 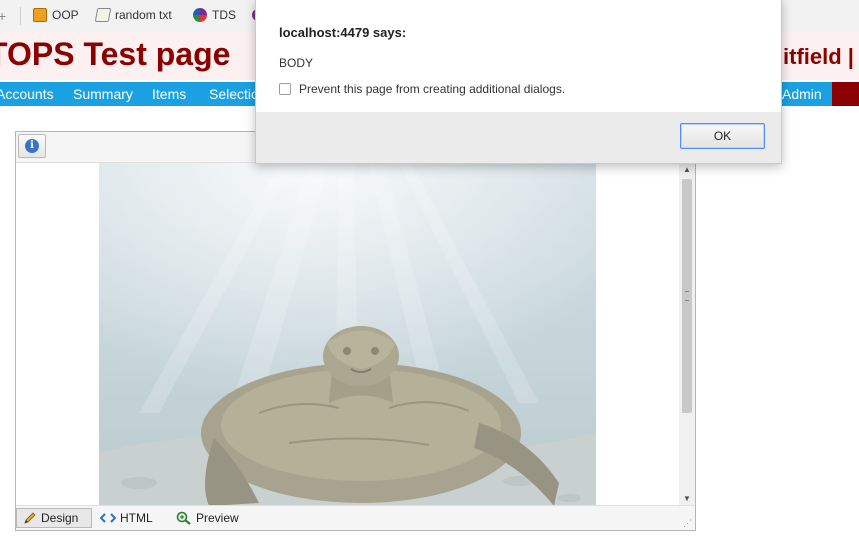 I want to click on magnifier-icon, so click(x=183, y=518).